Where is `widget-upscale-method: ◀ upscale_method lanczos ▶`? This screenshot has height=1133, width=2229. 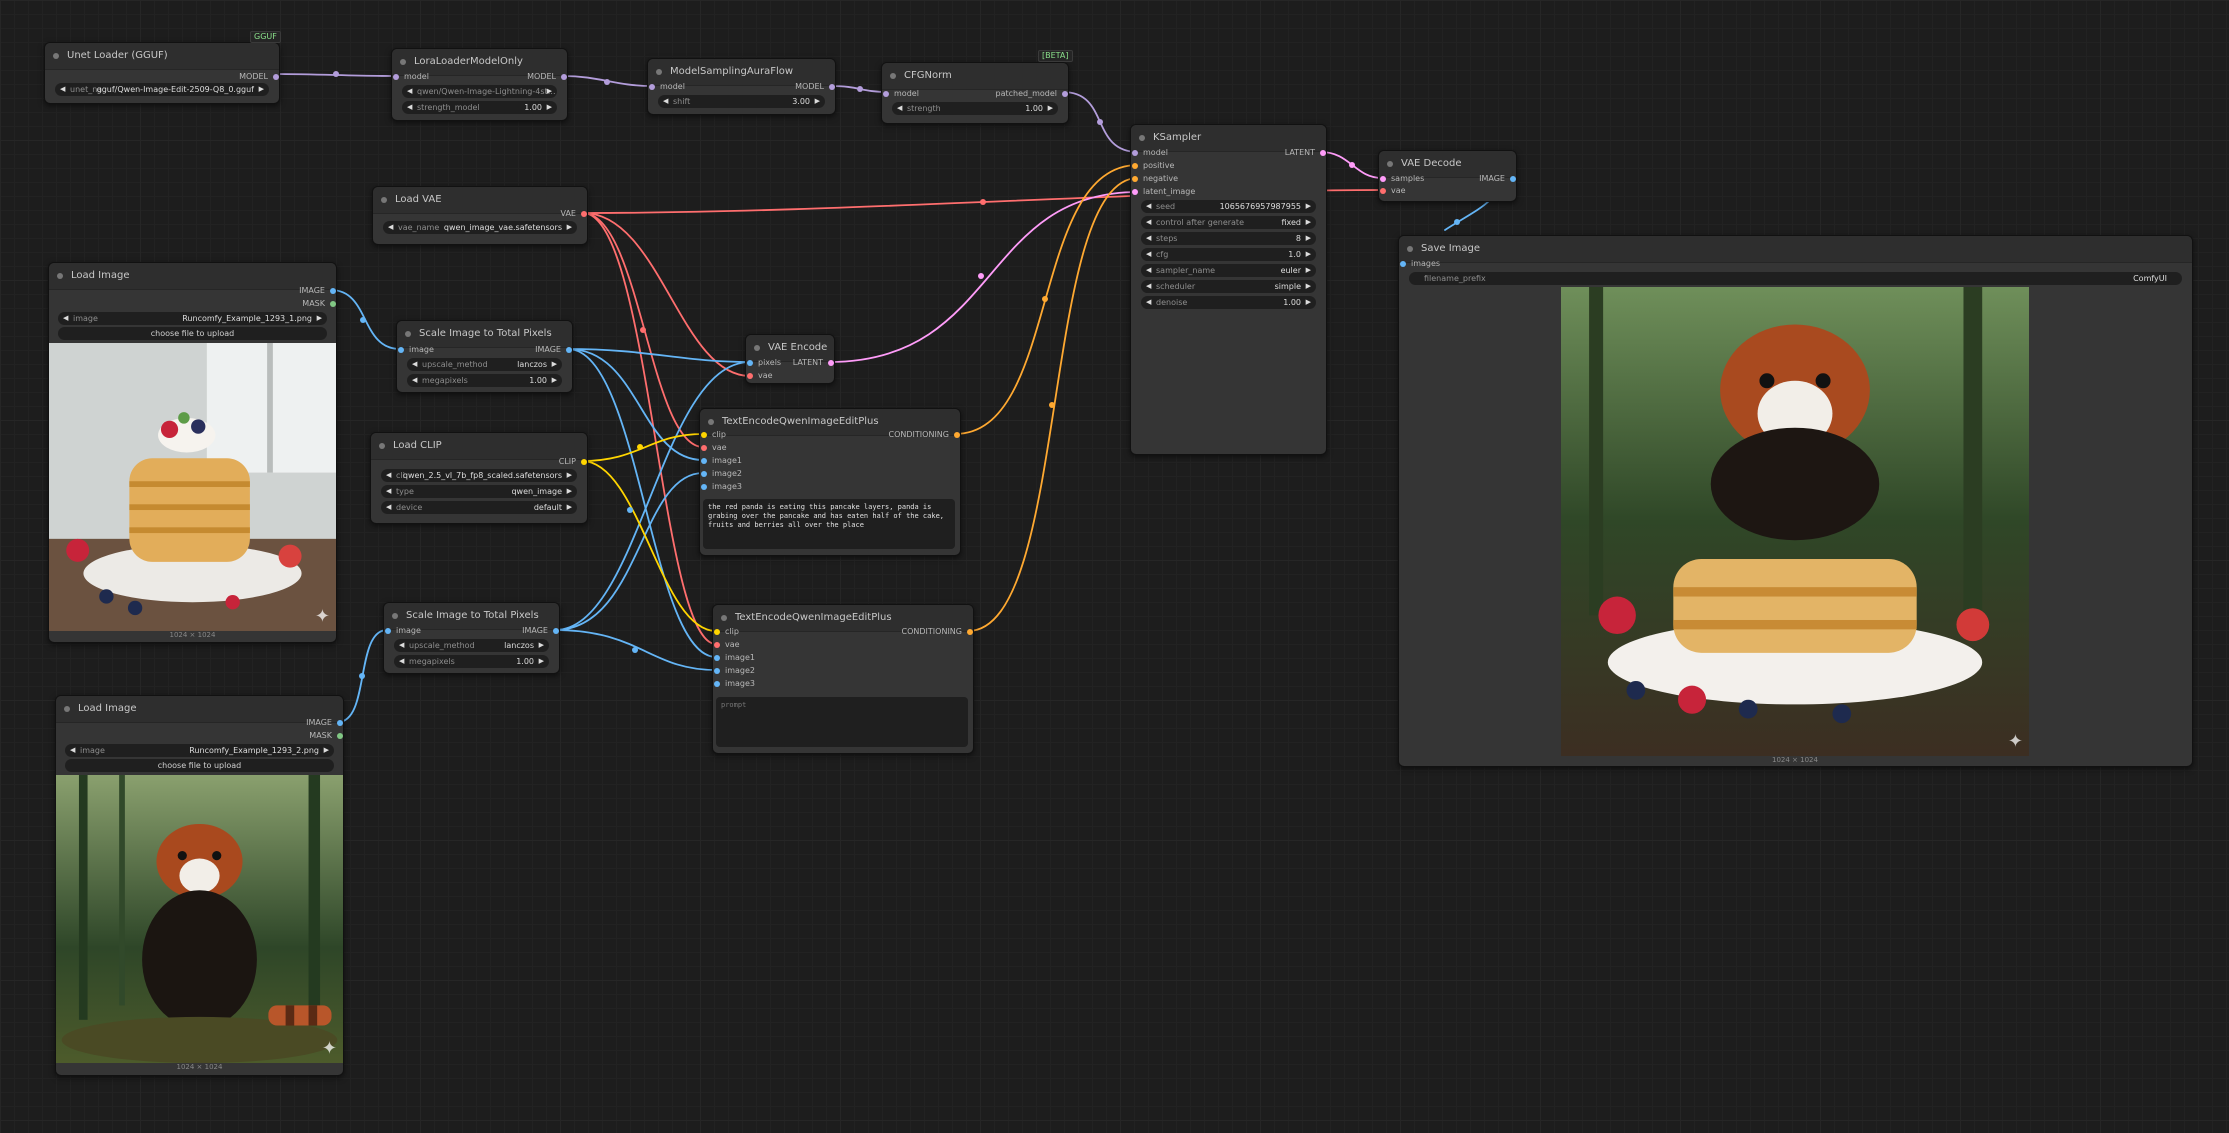
widget-upscale-method: ◀ upscale_method lanczos ▶ is located at coordinates (471, 645).